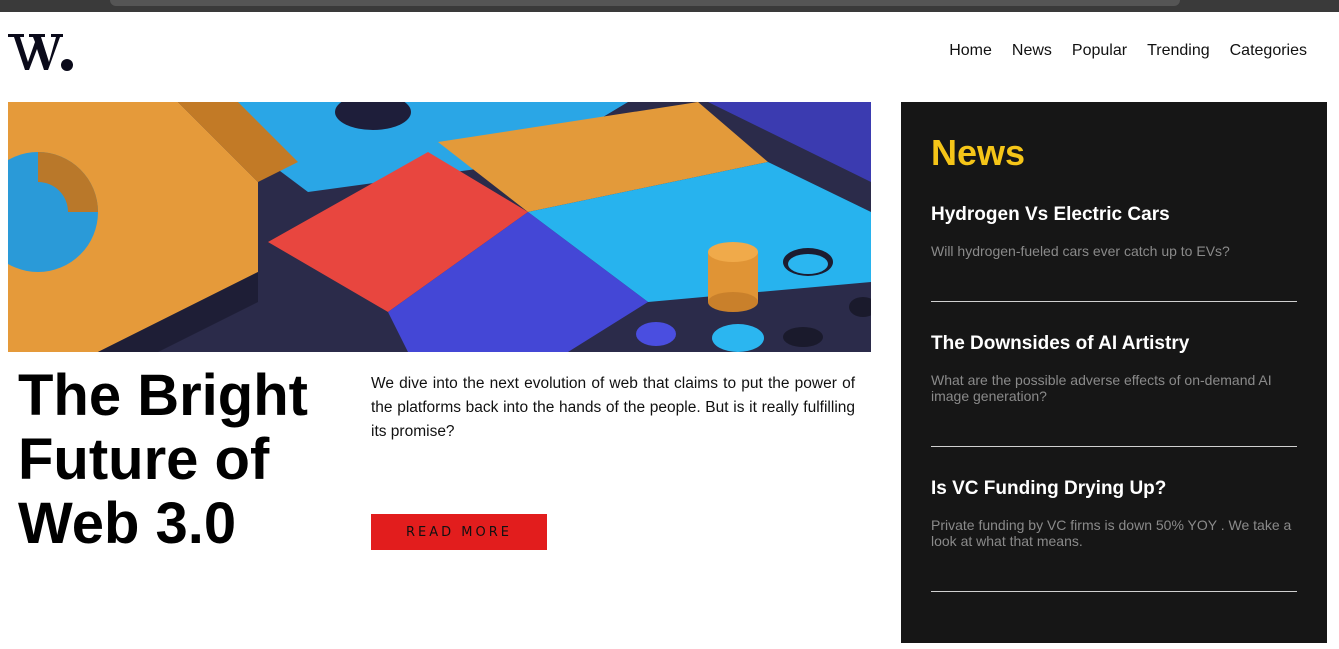  I want to click on address-bar, so click(645, 3).